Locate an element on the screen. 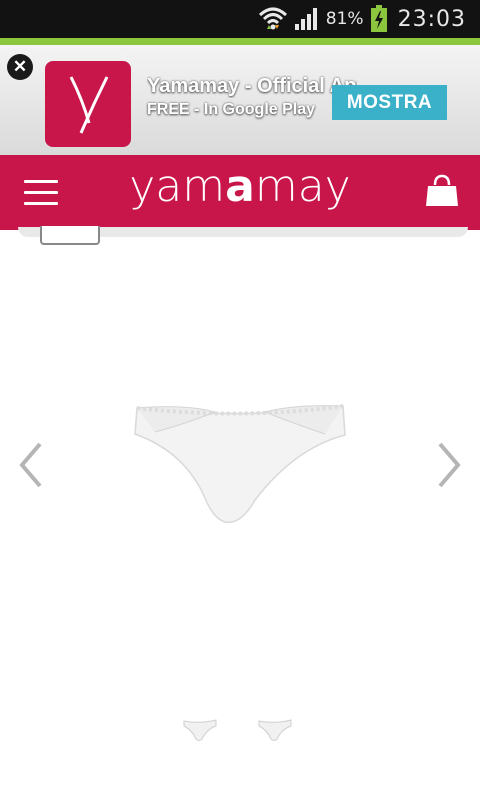 The image size is (480, 800). app-icon is located at coordinates (88, 104).